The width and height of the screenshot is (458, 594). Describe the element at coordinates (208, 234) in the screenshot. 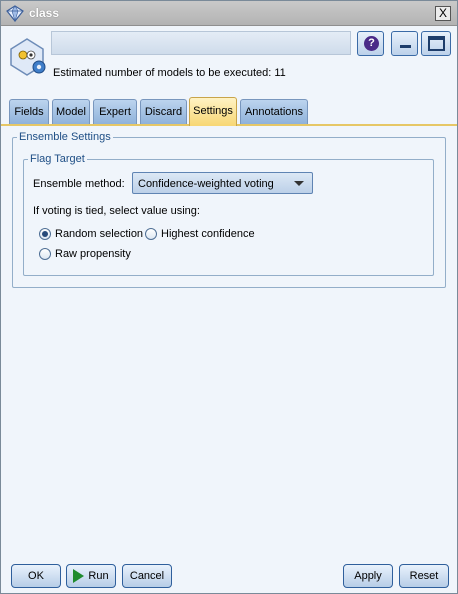

I see `radio-label: Highest confidence` at that location.